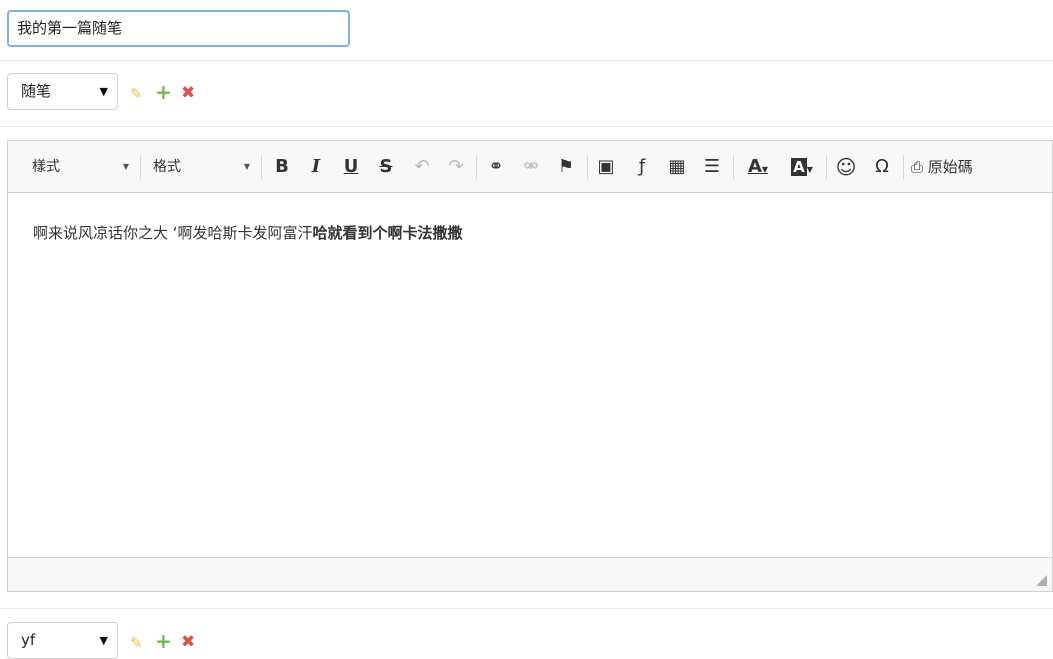 This screenshot has height=659, width=1053. What do you see at coordinates (136, 643) in the screenshot?
I see `edit-tag-pencil-icon: ✎` at bounding box center [136, 643].